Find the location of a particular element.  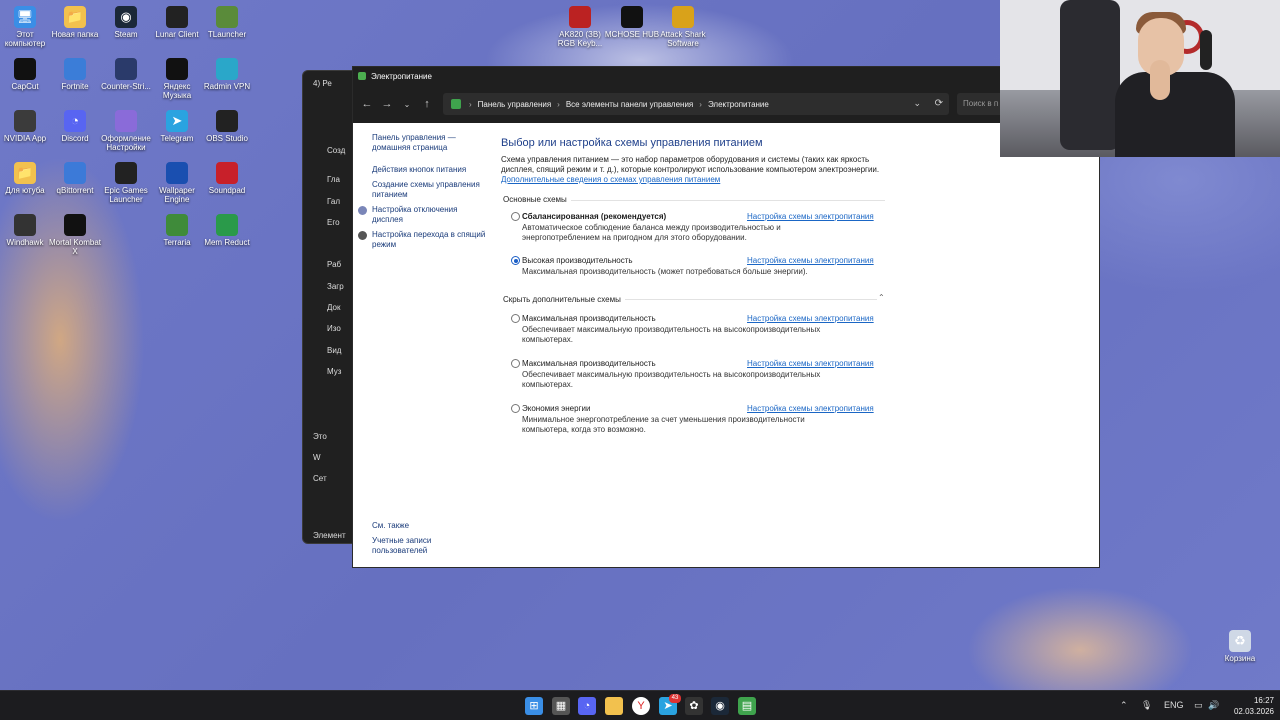

desktop-icon-mortal-kombat: Mortal Kombat X is located at coordinates (75, 235).